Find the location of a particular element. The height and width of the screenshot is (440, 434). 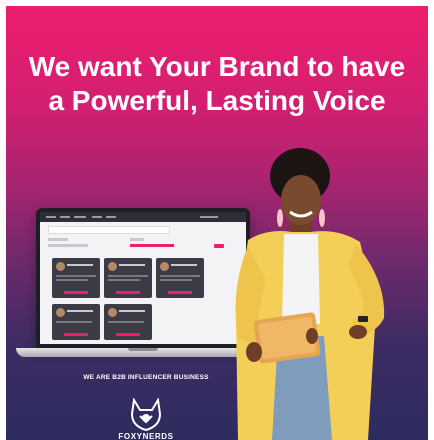

brand-name: FOXYNERDS is located at coordinates (146, 436).